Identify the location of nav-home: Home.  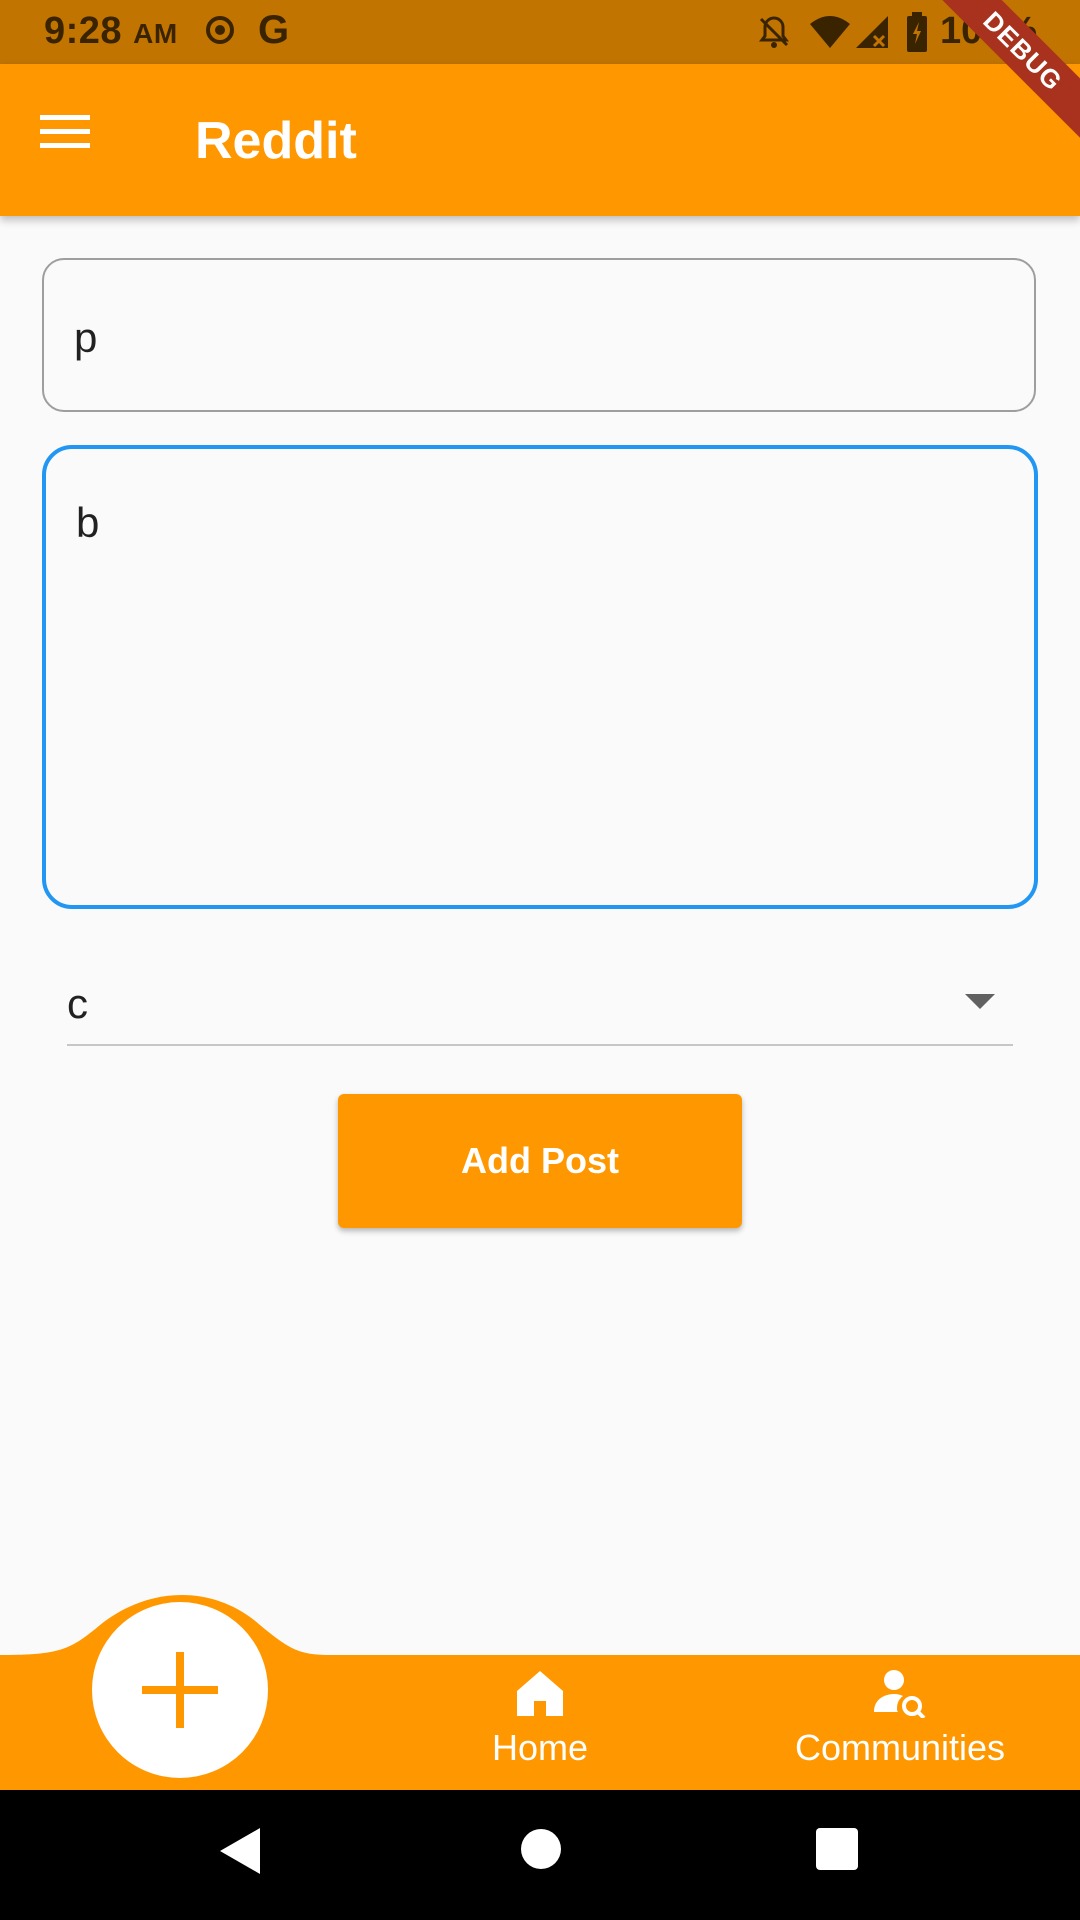
(540, 1718).